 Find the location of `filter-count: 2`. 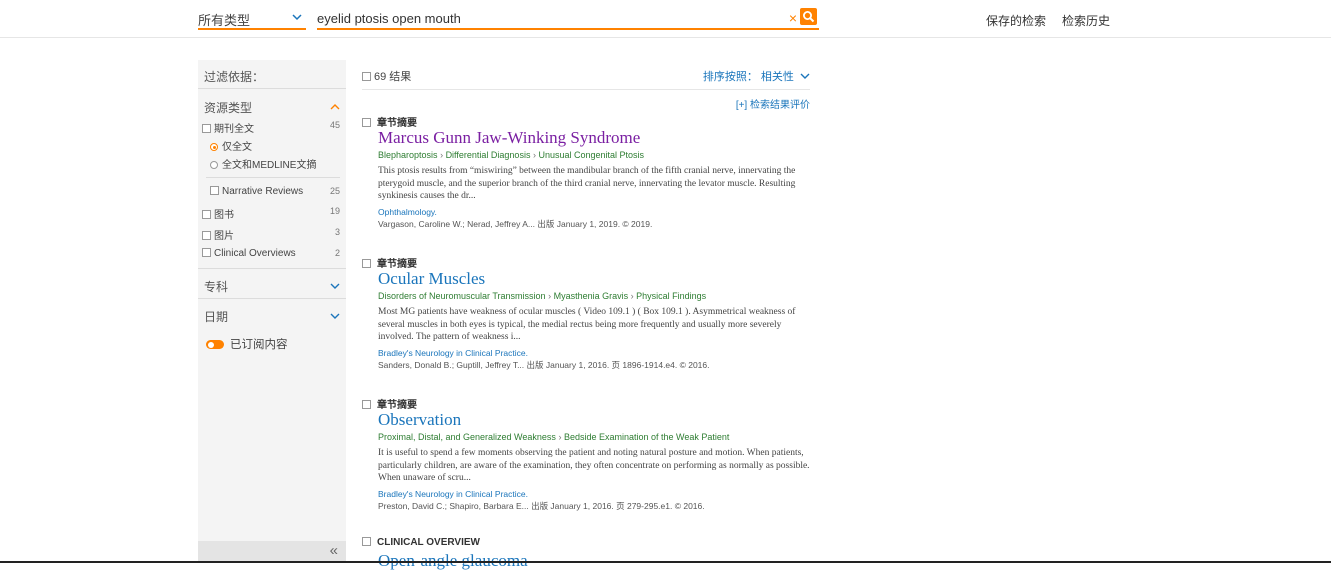

filter-count: 2 is located at coordinates (337, 253).